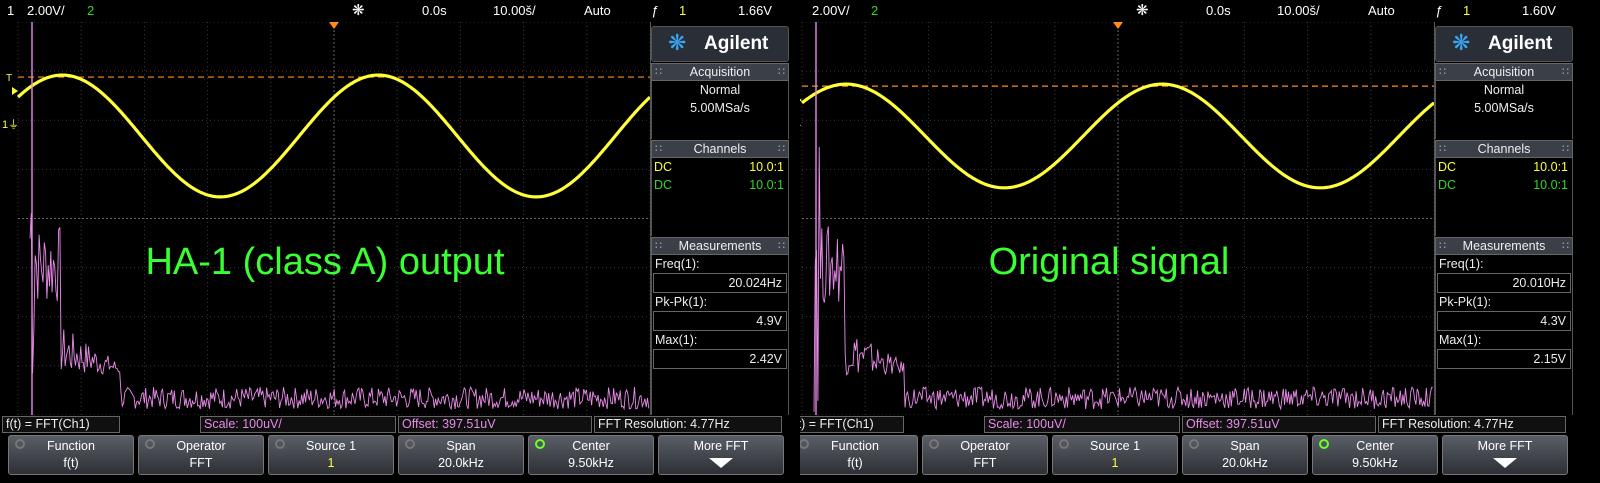  I want to click on trigger-level: 1.60V, so click(1539, 11).